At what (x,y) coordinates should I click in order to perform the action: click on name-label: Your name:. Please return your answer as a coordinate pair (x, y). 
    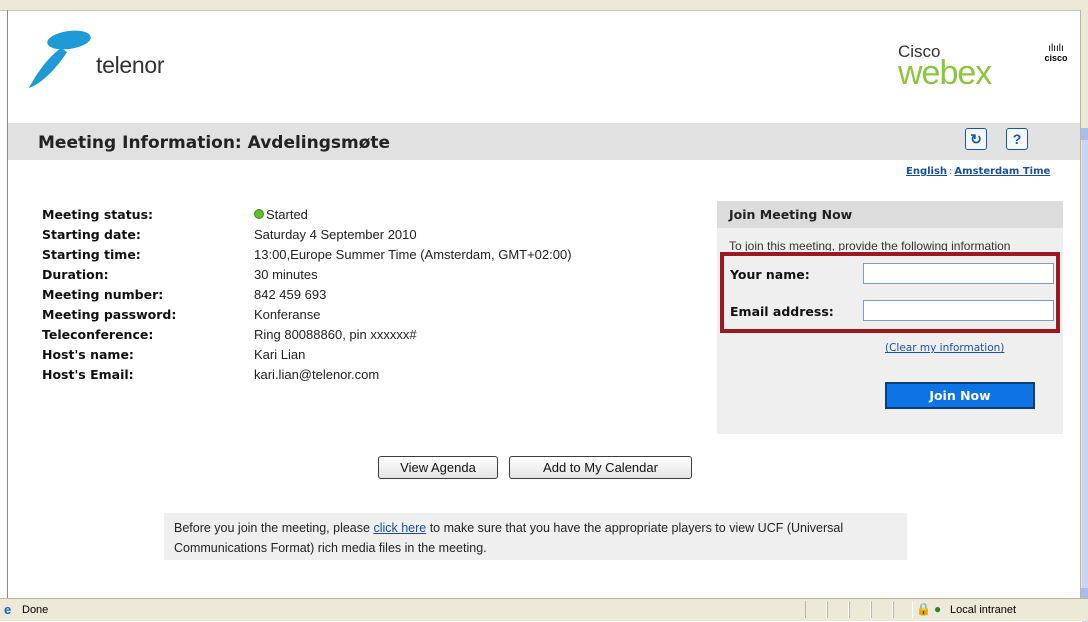
    Looking at the image, I should click on (770, 274).